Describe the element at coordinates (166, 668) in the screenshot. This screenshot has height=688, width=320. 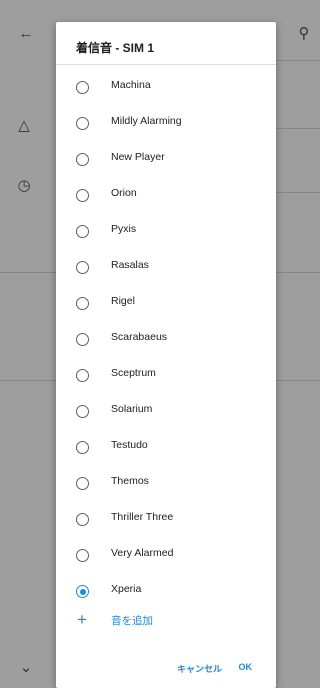
I see `dialog-actions: キャンセル OK` at that location.